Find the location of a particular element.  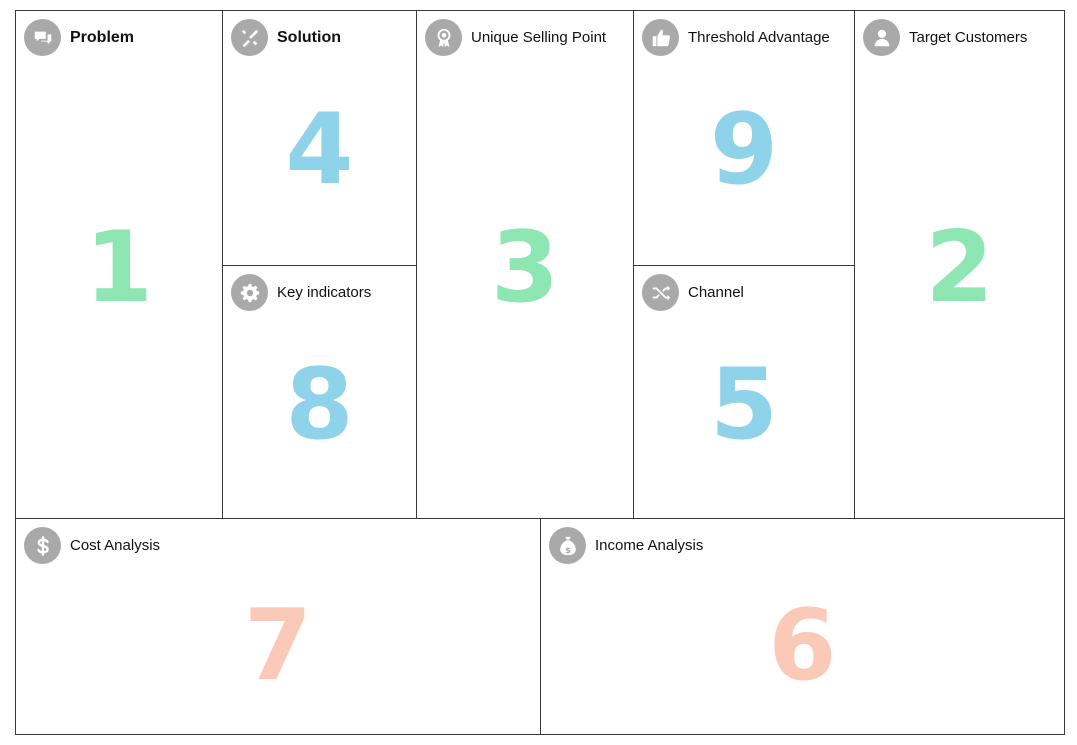

target-customers-title: Target Customers is located at coordinates (968, 37).